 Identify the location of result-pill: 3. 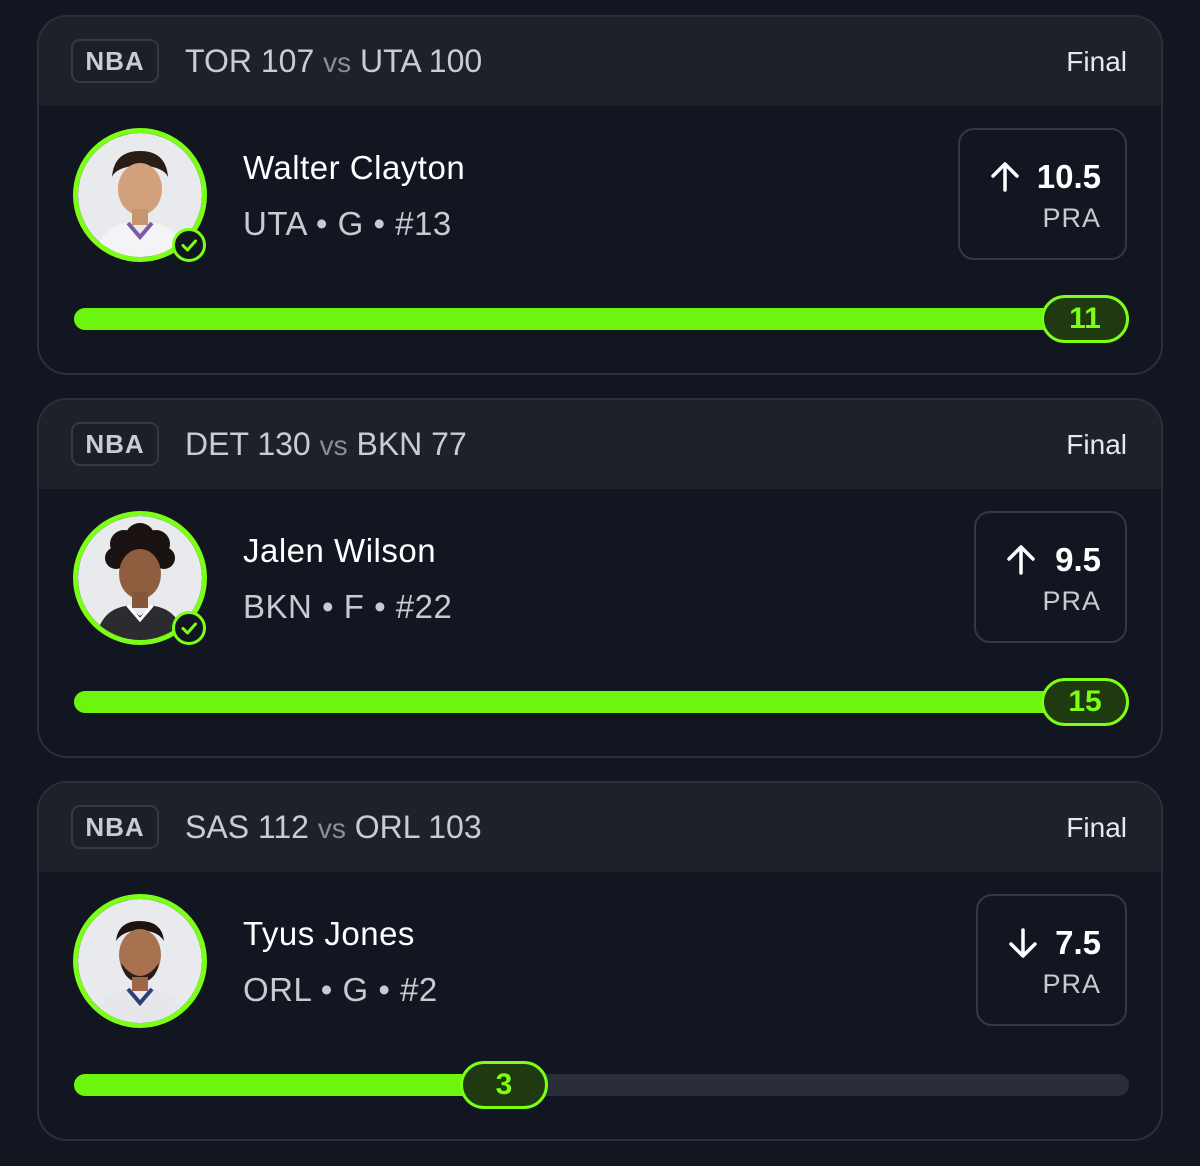
(504, 1085).